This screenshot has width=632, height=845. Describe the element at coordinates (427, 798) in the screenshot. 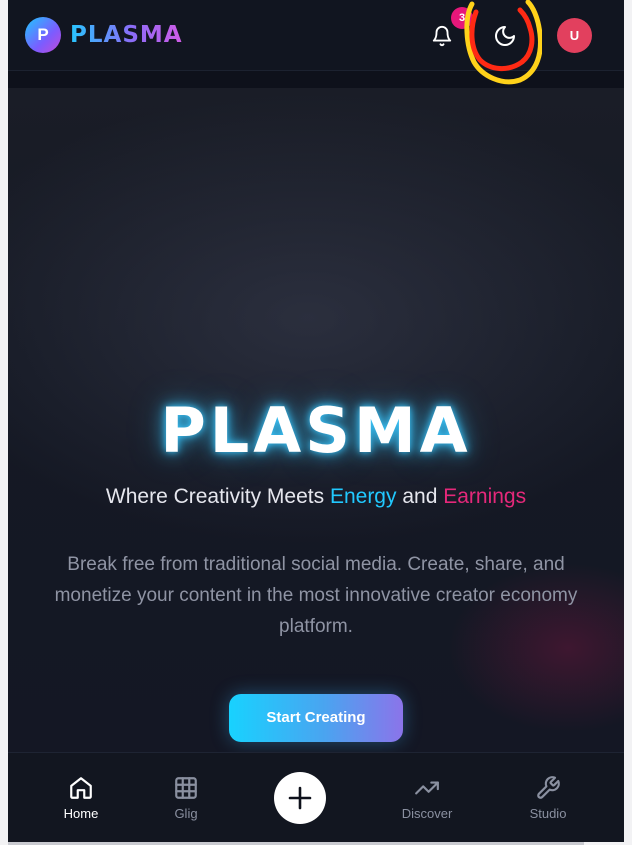

I see `nav-item-discover: Discover` at that location.